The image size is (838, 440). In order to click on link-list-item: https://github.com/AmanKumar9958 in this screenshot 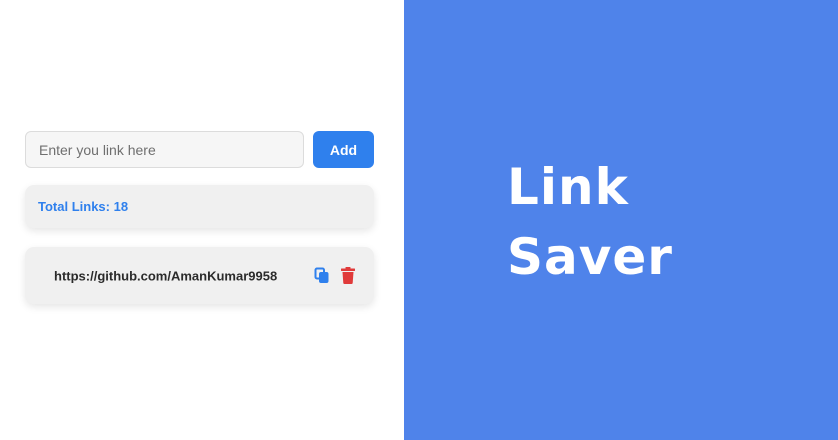, I will do `click(199, 275)`.